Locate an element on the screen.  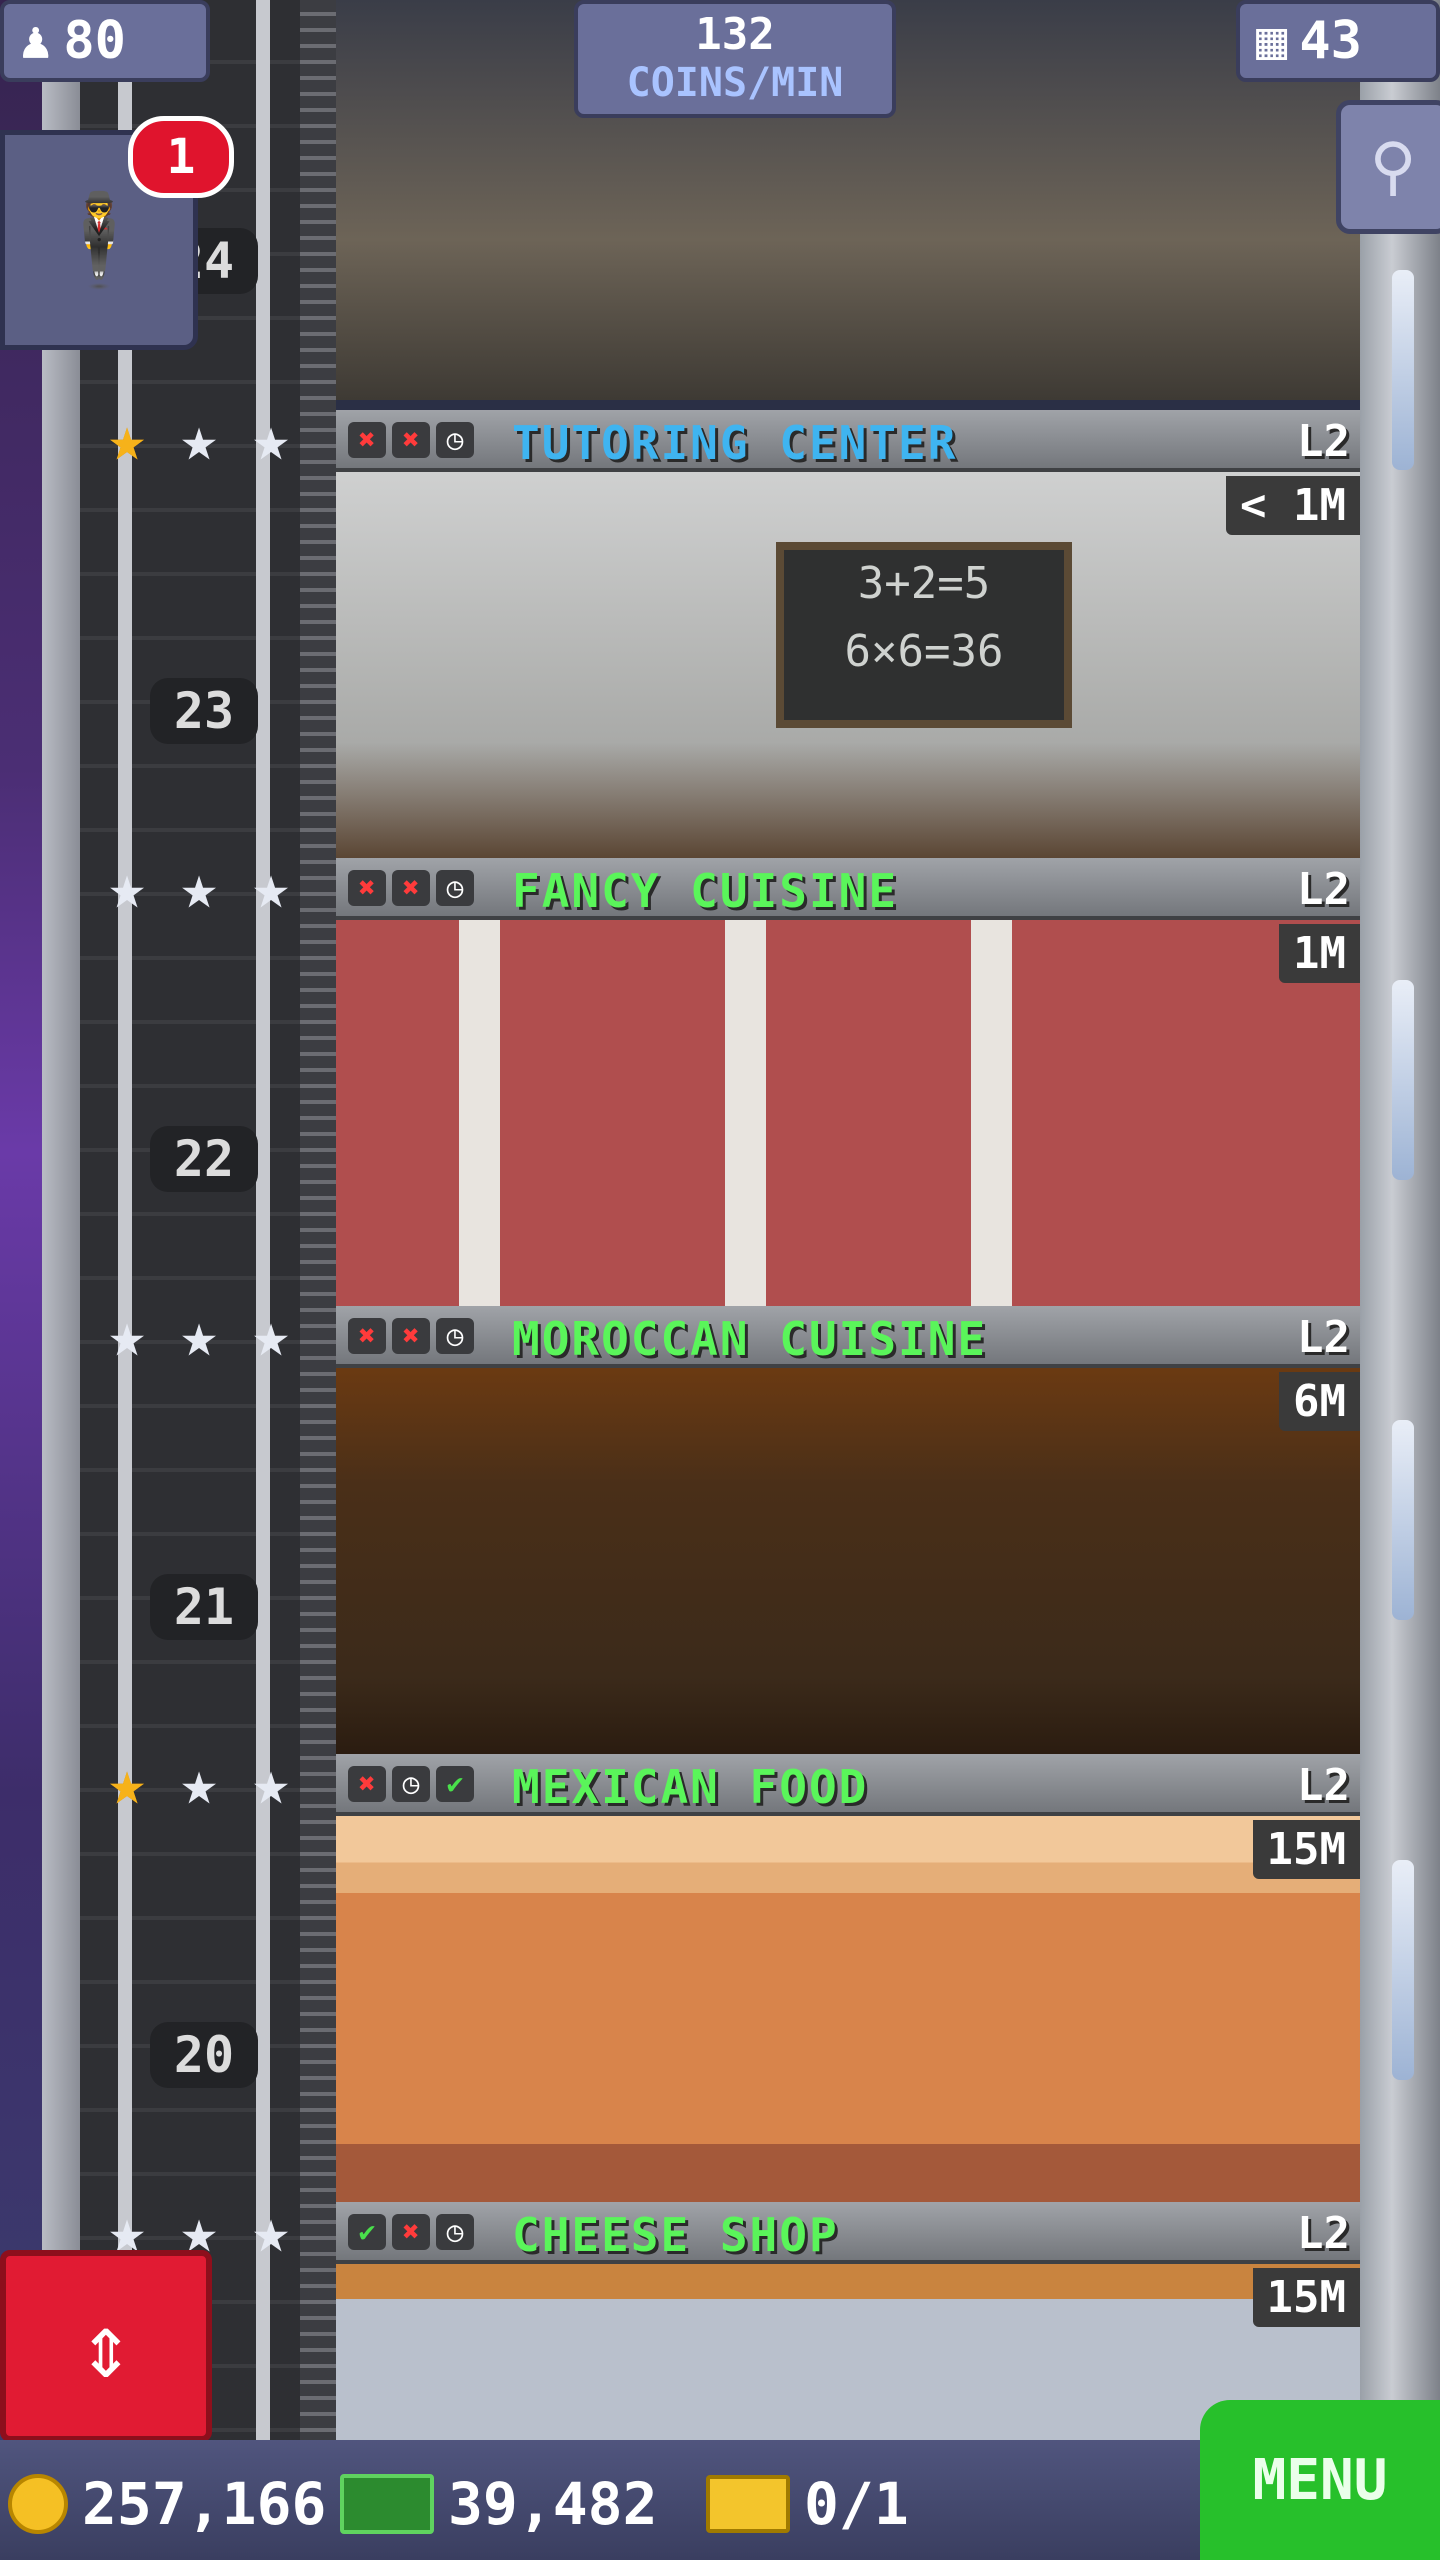
stock-slots: ✖ ◷ ✔ is located at coordinates (411, 1784).